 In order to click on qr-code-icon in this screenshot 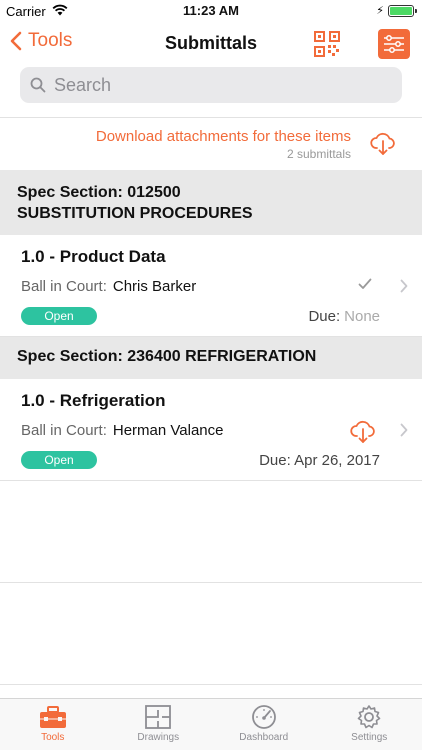, I will do `click(327, 44)`.